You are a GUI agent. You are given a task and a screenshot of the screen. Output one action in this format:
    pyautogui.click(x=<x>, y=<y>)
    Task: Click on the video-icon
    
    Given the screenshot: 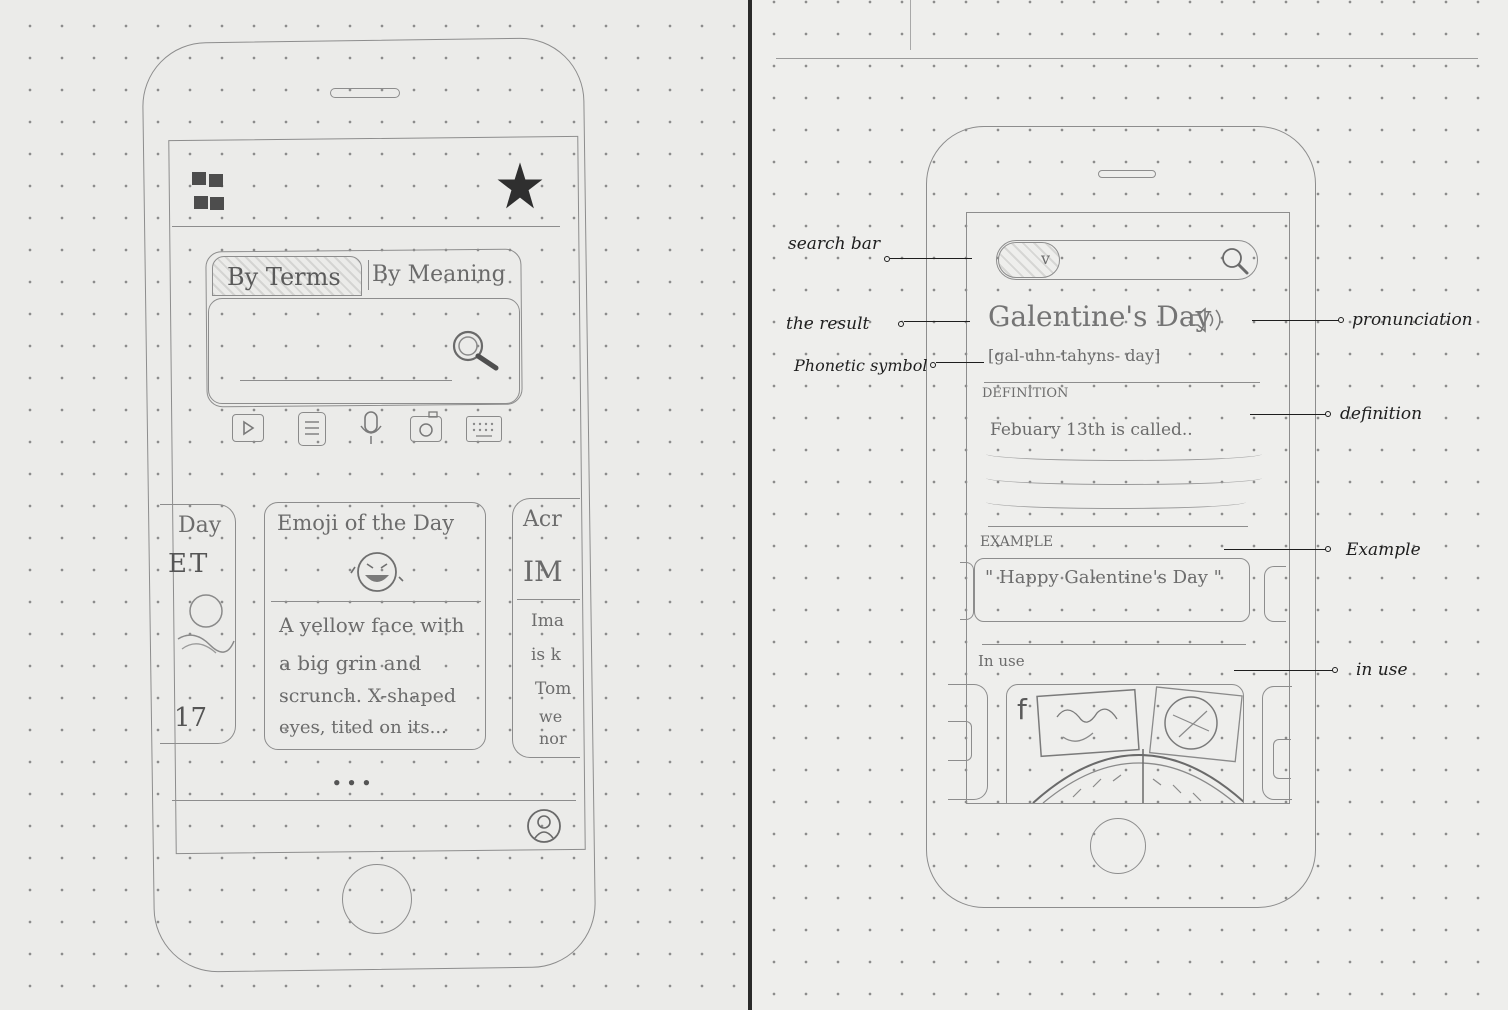 What is the action you would take?
    pyautogui.click(x=248, y=428)
    